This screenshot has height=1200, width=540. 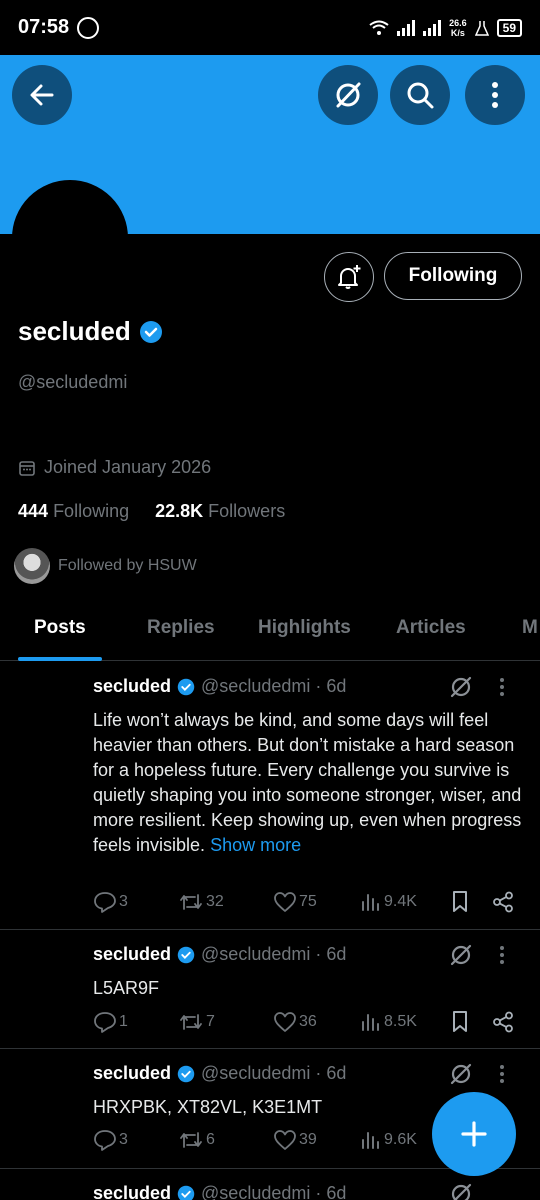 I want to click on repost-button: 32, so click(x=225, y=902).